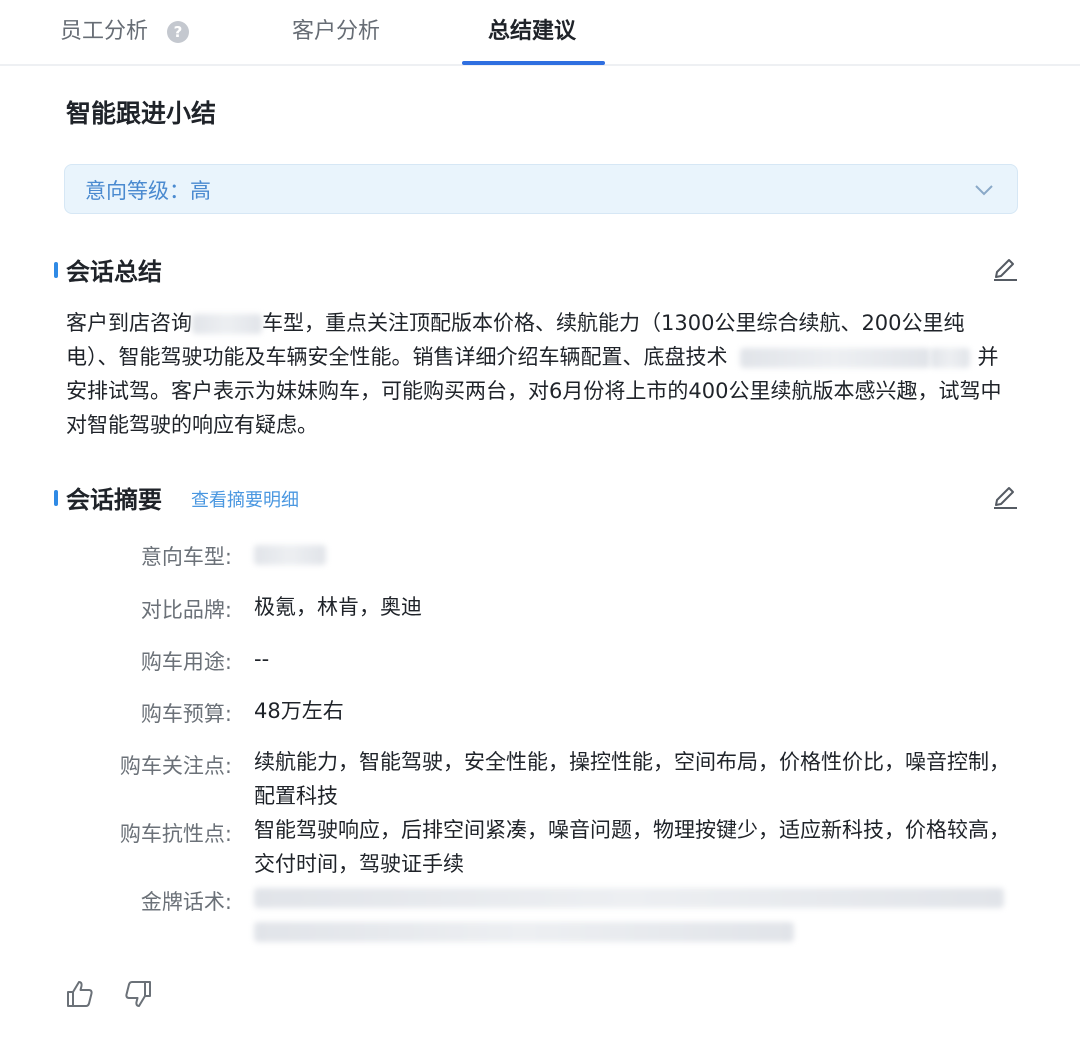 The width and height of the screenshot is (1080, 1050). Describe the element at coordinates (114, 272) in the screenshot. I see `conversation-summary-title: 会话总结` at that location.